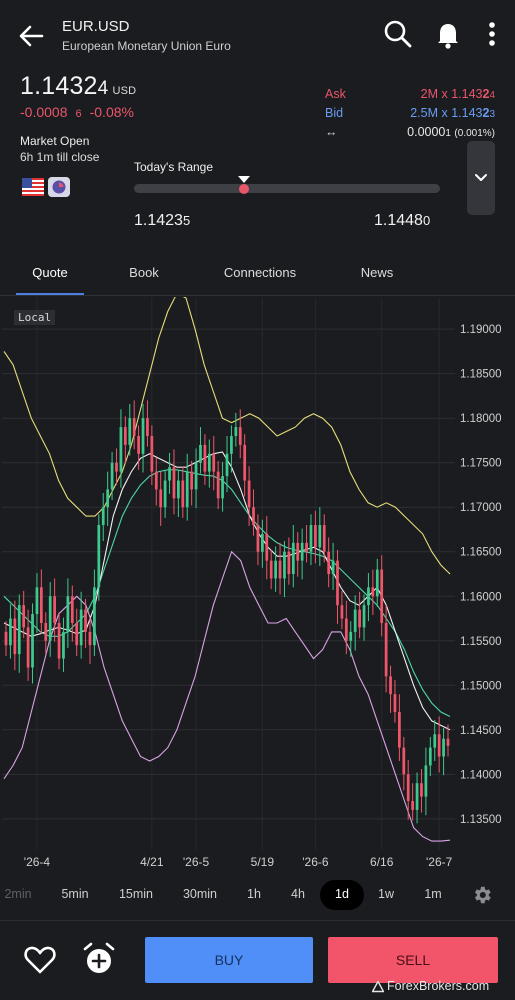 The image size is (515, 1000). Describe the element at coordinates (342, 894) in the screenshot. I see `timeframe-1d: 1d` at that location.